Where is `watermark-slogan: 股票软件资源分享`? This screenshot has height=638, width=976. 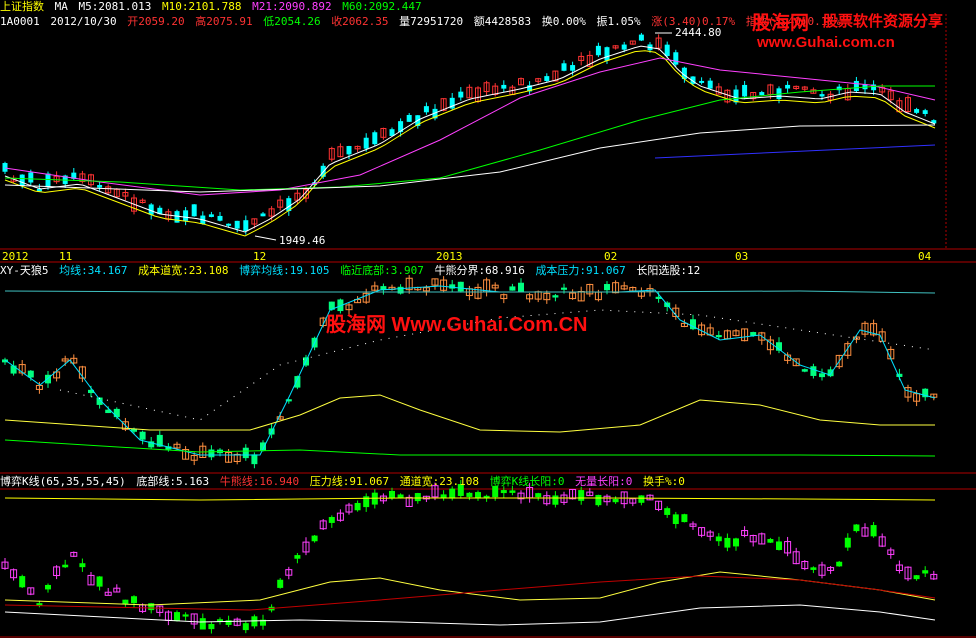
watermark-slogan: 股票软件资源分享 is located at coordinates (883, 21).